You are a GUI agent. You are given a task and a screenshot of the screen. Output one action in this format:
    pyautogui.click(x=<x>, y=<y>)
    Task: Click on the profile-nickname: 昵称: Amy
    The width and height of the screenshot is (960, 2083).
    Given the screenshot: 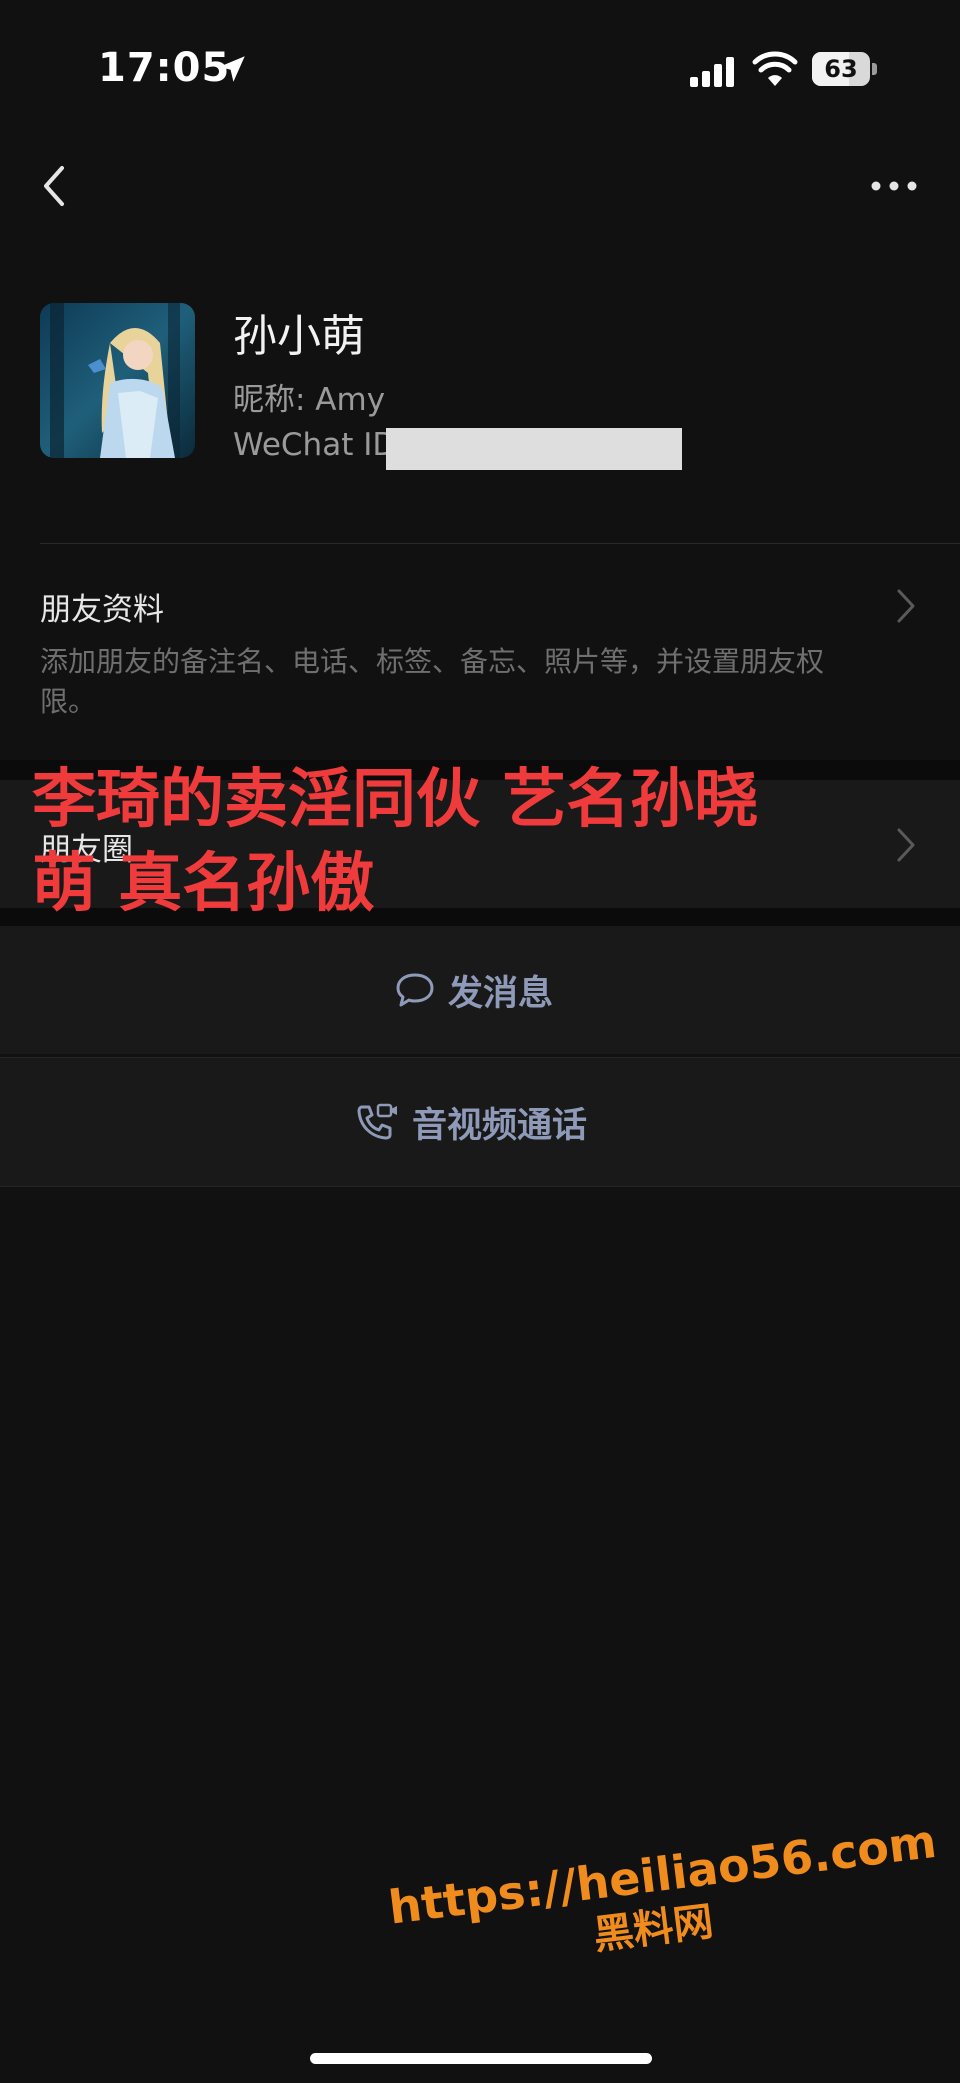 What is the action you would take?
    pyautogui.click(x=309, y=400)
    